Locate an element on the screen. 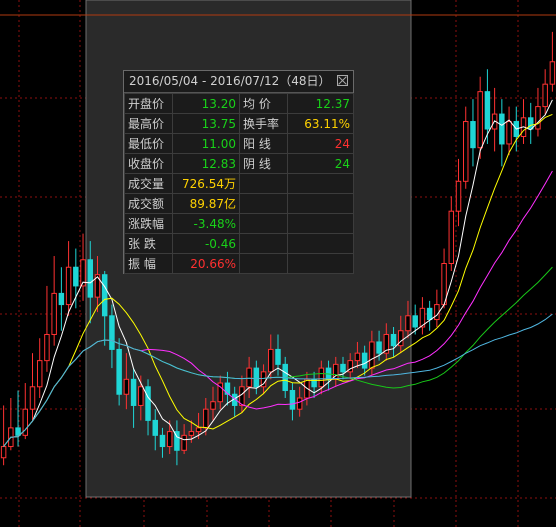 The image size is (556, 527). stats-row: 最高价 13.75 换手率 63.11% is located at coordinates (239, 123).